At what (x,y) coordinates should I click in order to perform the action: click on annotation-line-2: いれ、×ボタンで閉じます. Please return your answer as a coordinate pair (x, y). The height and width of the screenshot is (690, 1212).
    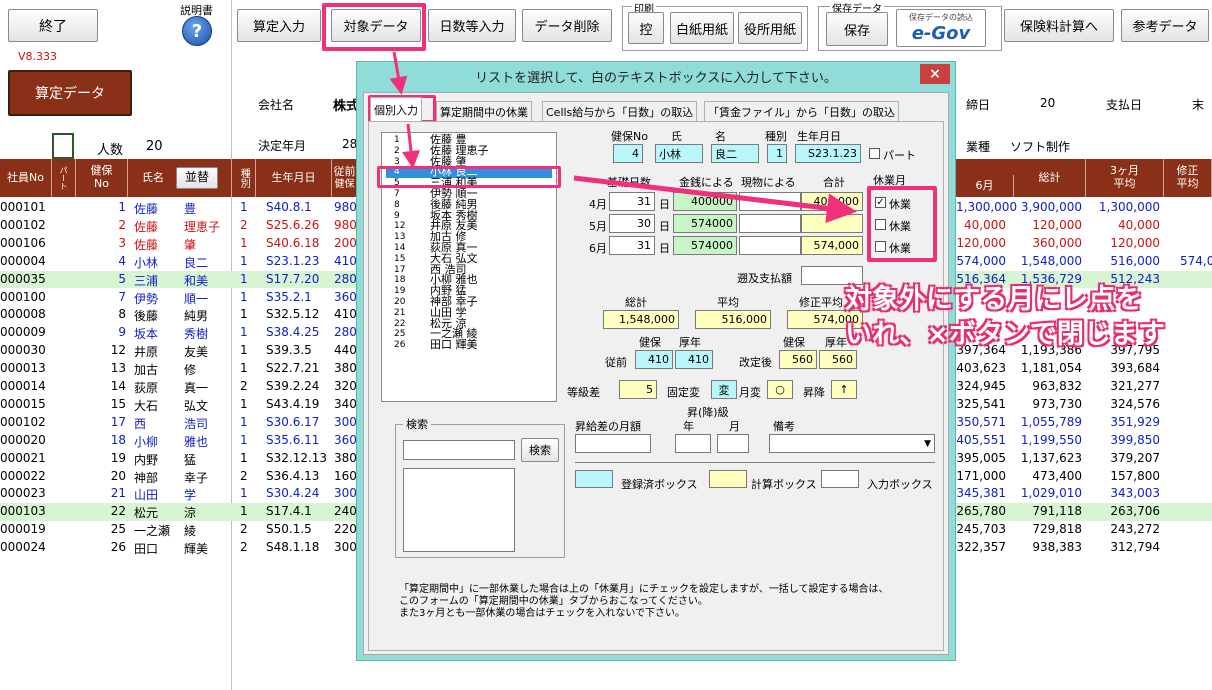
    Looking at the image, I should click on (1005, 334).